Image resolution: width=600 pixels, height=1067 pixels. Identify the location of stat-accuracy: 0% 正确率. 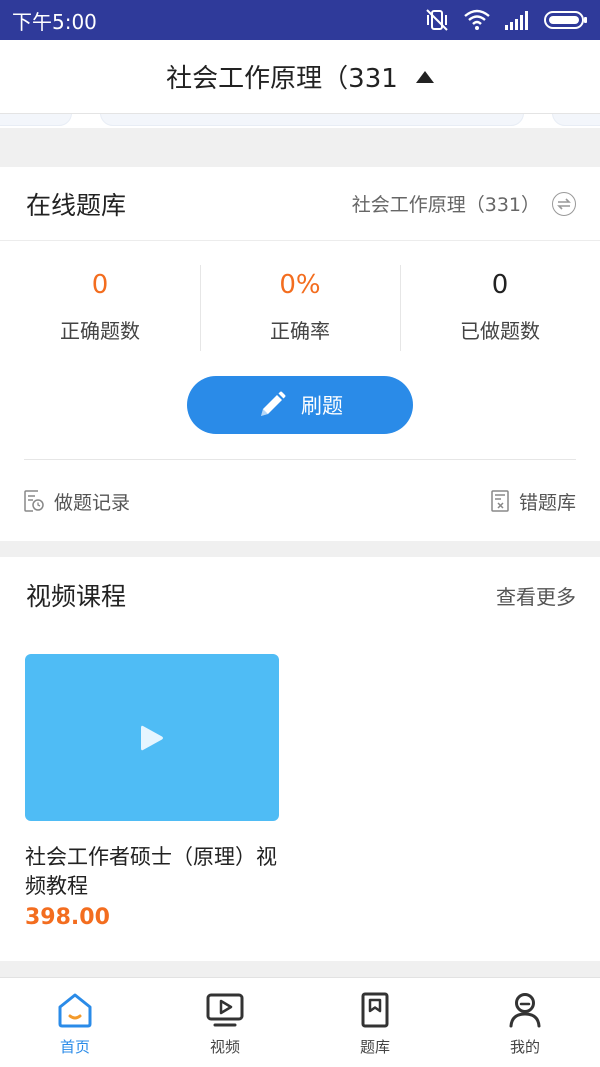
(300, 308).